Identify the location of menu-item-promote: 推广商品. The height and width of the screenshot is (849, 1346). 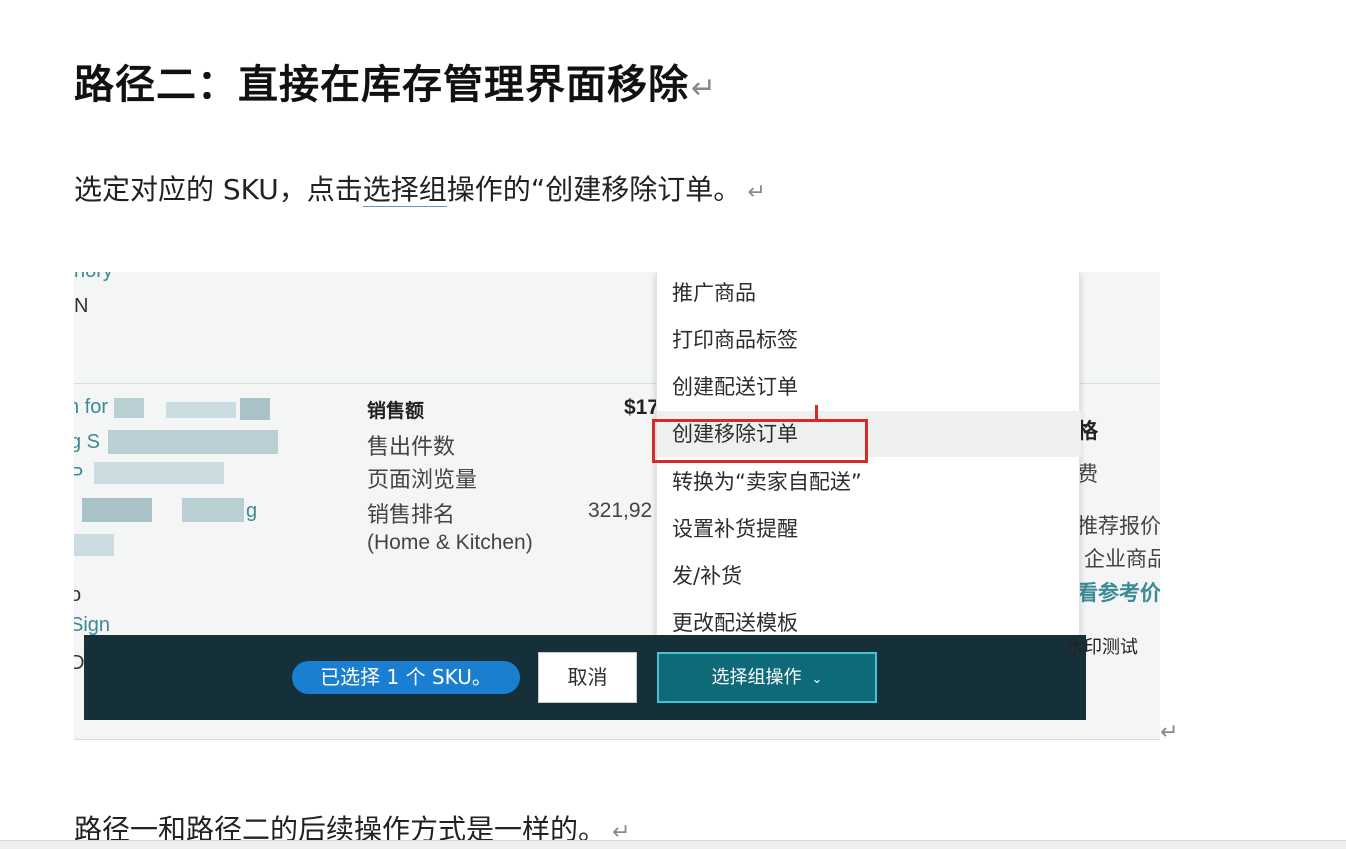
(869, 294).